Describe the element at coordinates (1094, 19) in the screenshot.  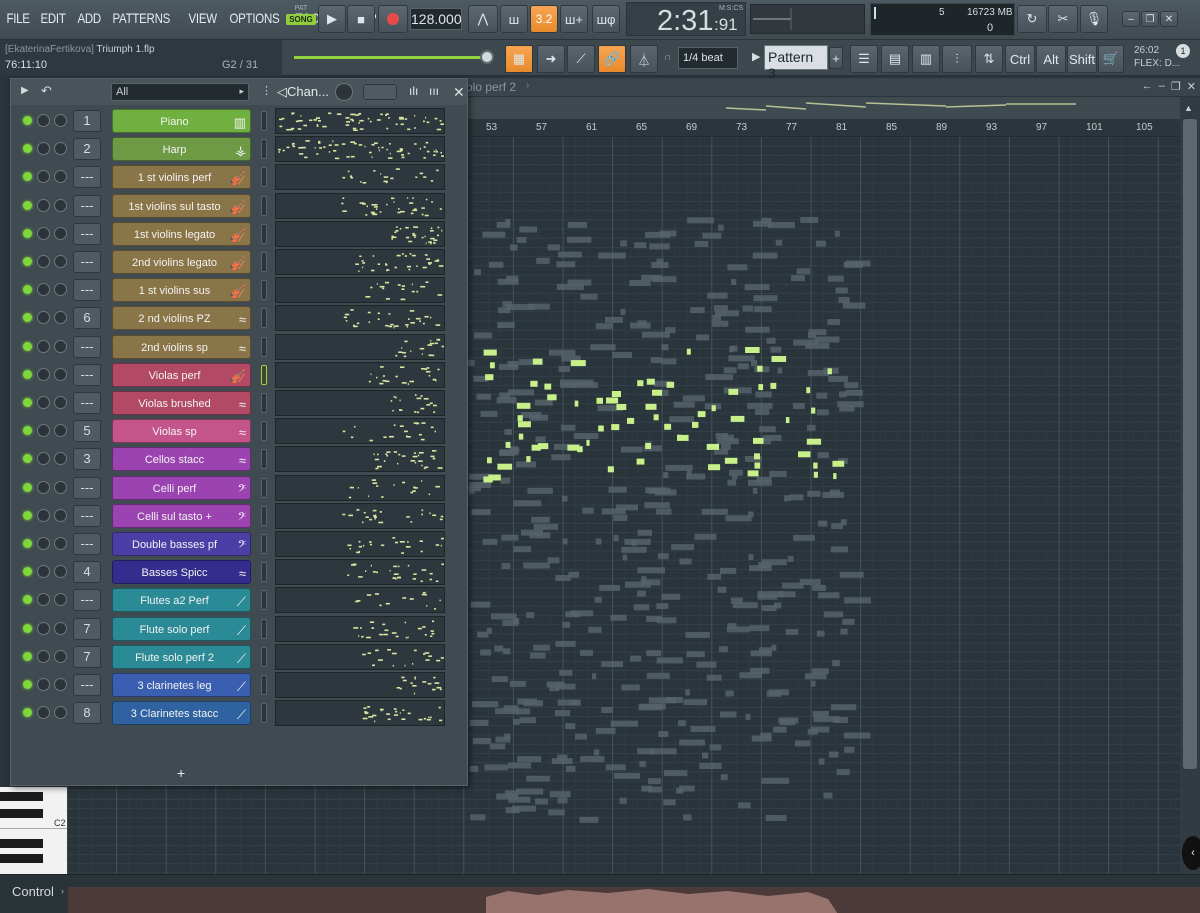
I see `microphone-button: 🎙` at that location.